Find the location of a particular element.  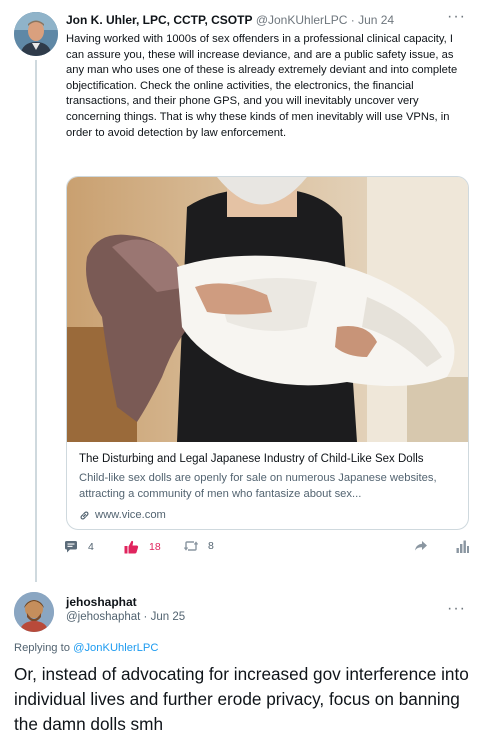

reply-icon is located at coordinates (71, 547).